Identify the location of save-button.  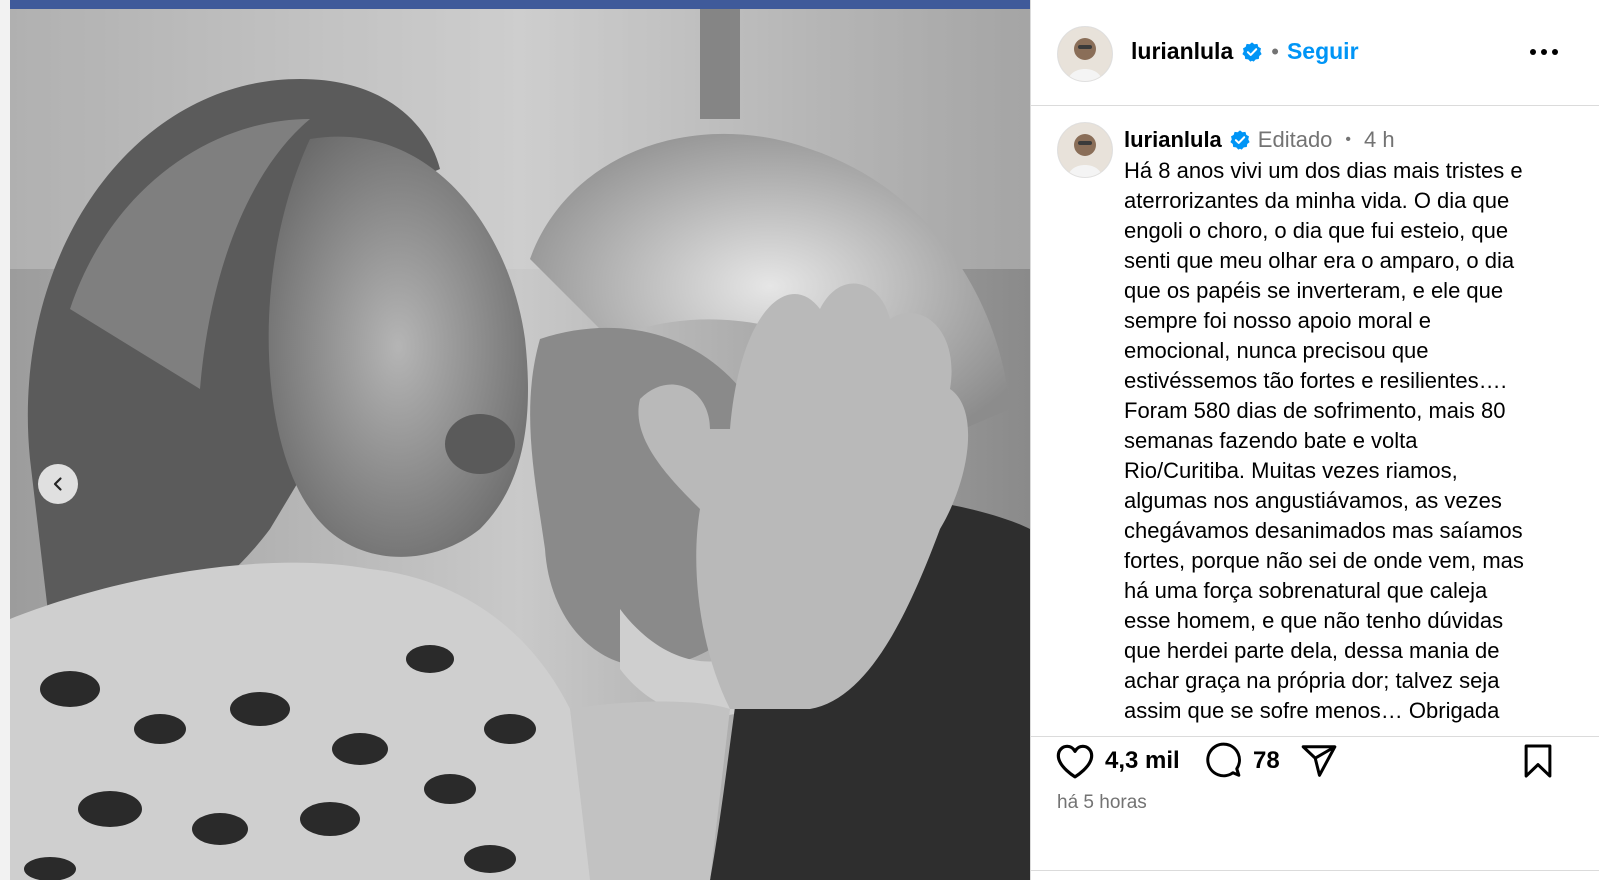
(1538, 761).